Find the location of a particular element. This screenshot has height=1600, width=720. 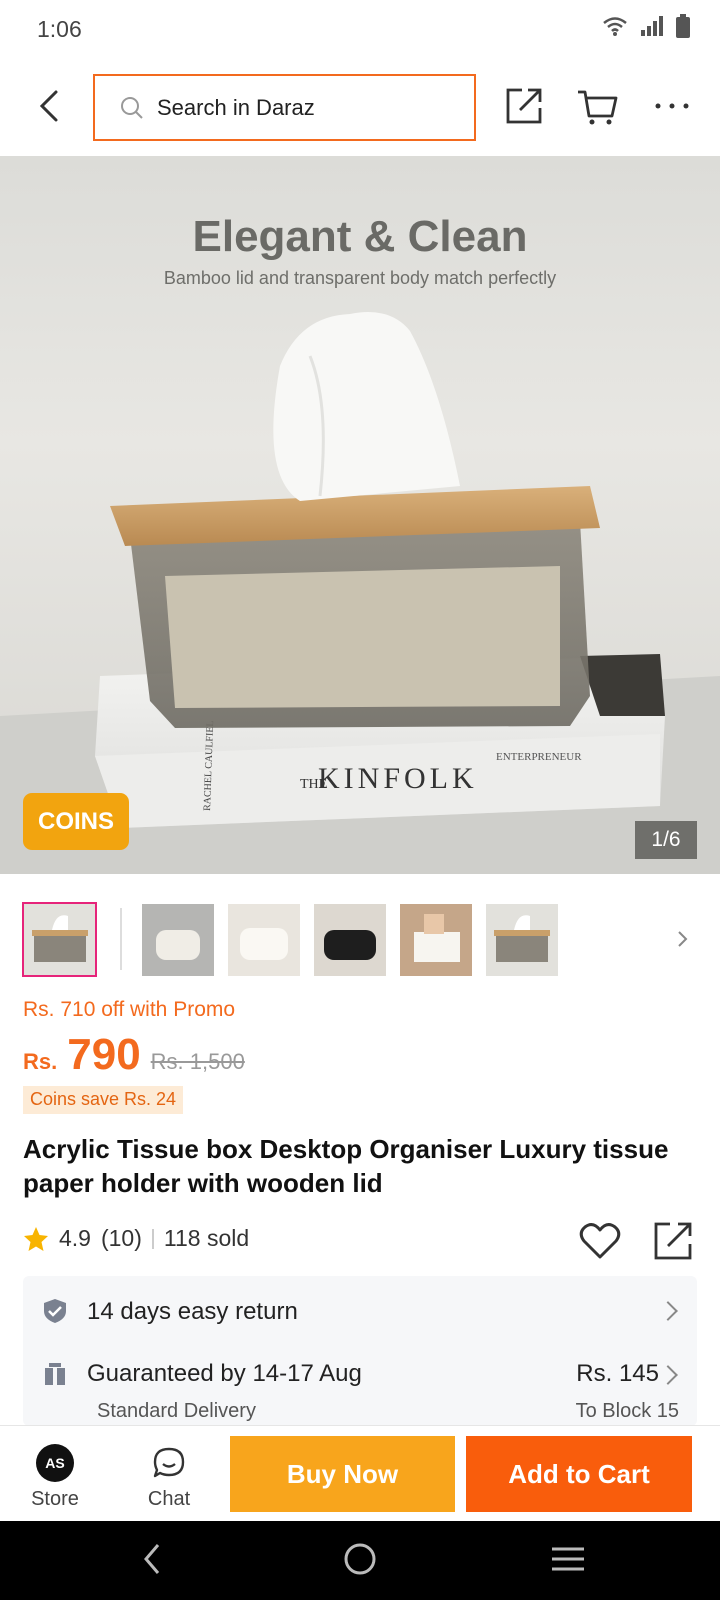

cart-icon is located at coordinates (598, 106).